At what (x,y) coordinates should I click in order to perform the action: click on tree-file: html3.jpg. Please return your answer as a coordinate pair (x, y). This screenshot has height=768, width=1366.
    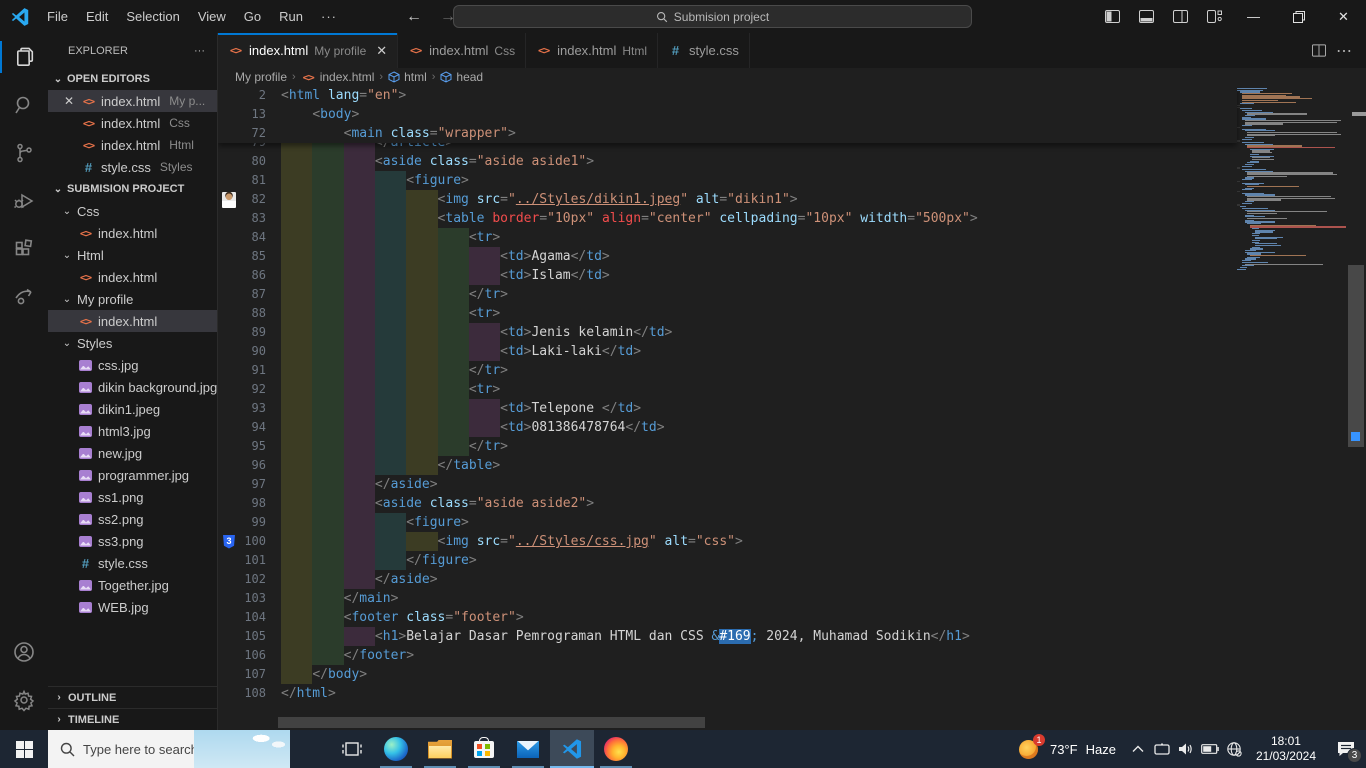
    Looking at the image, I should click on (132, 431).